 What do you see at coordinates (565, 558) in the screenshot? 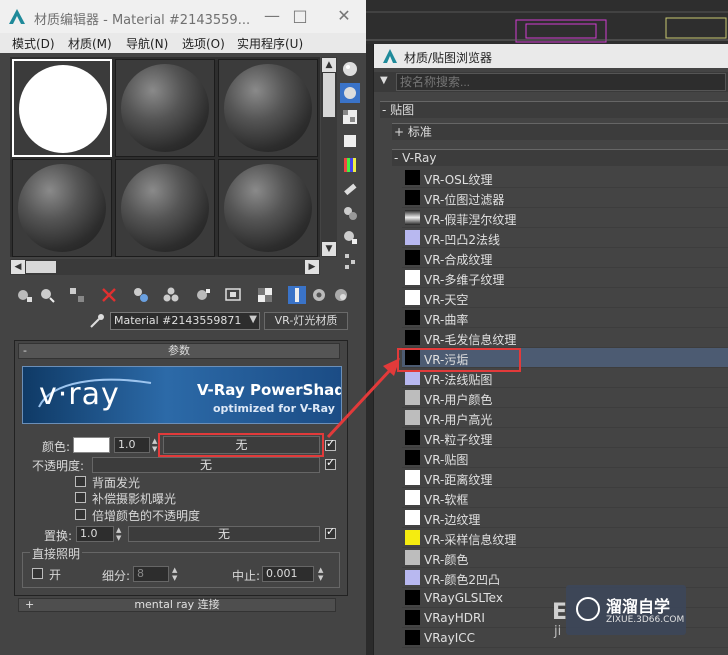
I see `map-list-item: VR-颜色` at bounding box center [565, 558].